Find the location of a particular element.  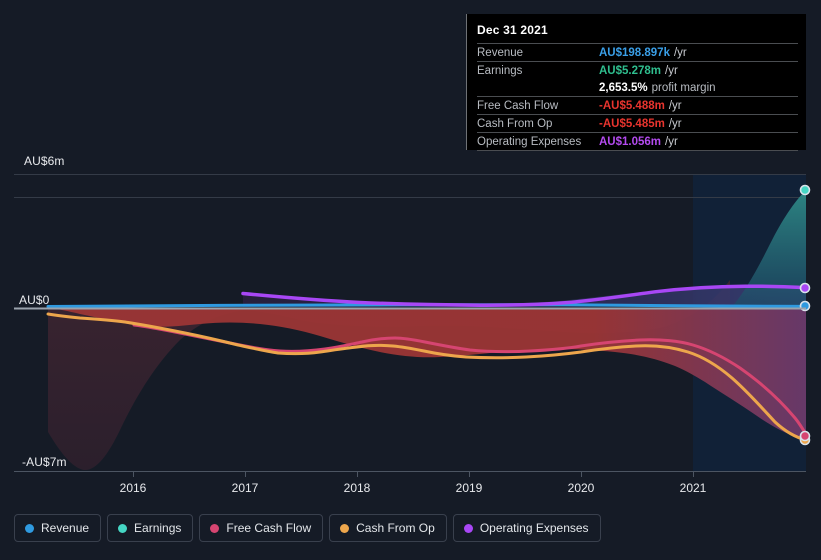

legend-dot-cash-from-op is located at coordinates (345, 528).